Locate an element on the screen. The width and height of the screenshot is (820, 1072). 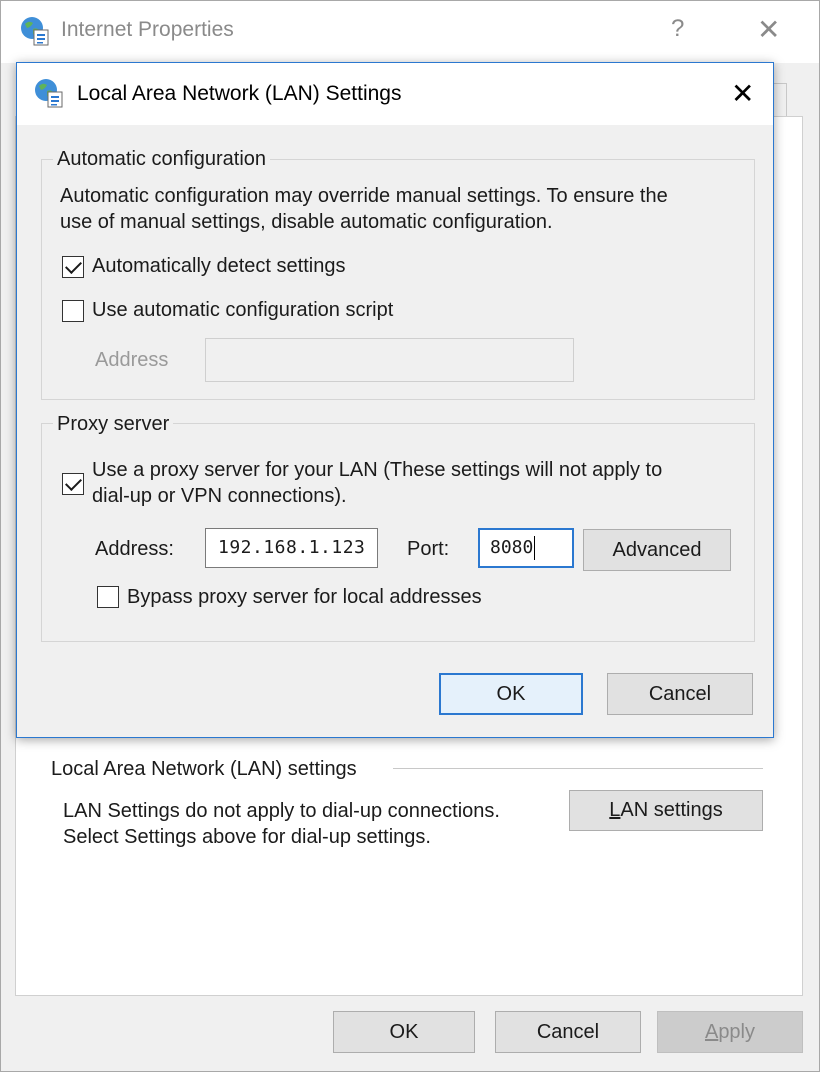
dialog-title: Local Area Network (LAN) Settings is located at coordinates (239, 93).